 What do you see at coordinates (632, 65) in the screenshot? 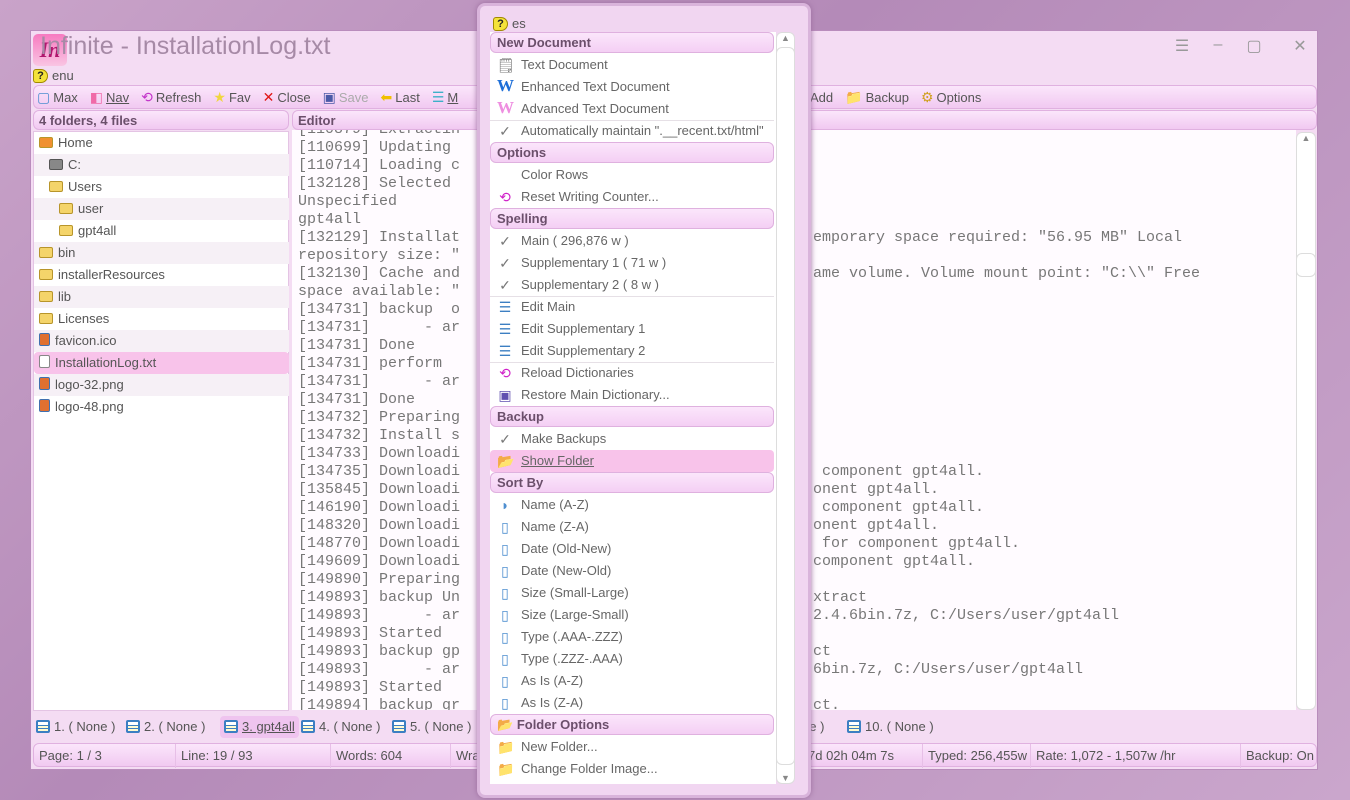
I see `menu-item-text-document: 🗒 Text Document` at bounding box center [632, 65].